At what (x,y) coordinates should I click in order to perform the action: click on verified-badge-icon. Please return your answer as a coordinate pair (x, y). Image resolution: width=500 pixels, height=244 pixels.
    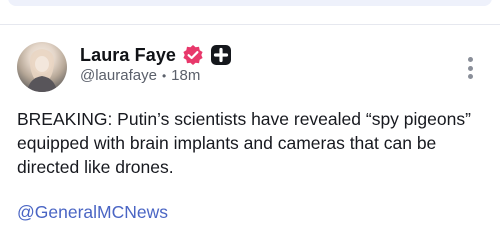
    Looking at the image, I should click on (193, 55).